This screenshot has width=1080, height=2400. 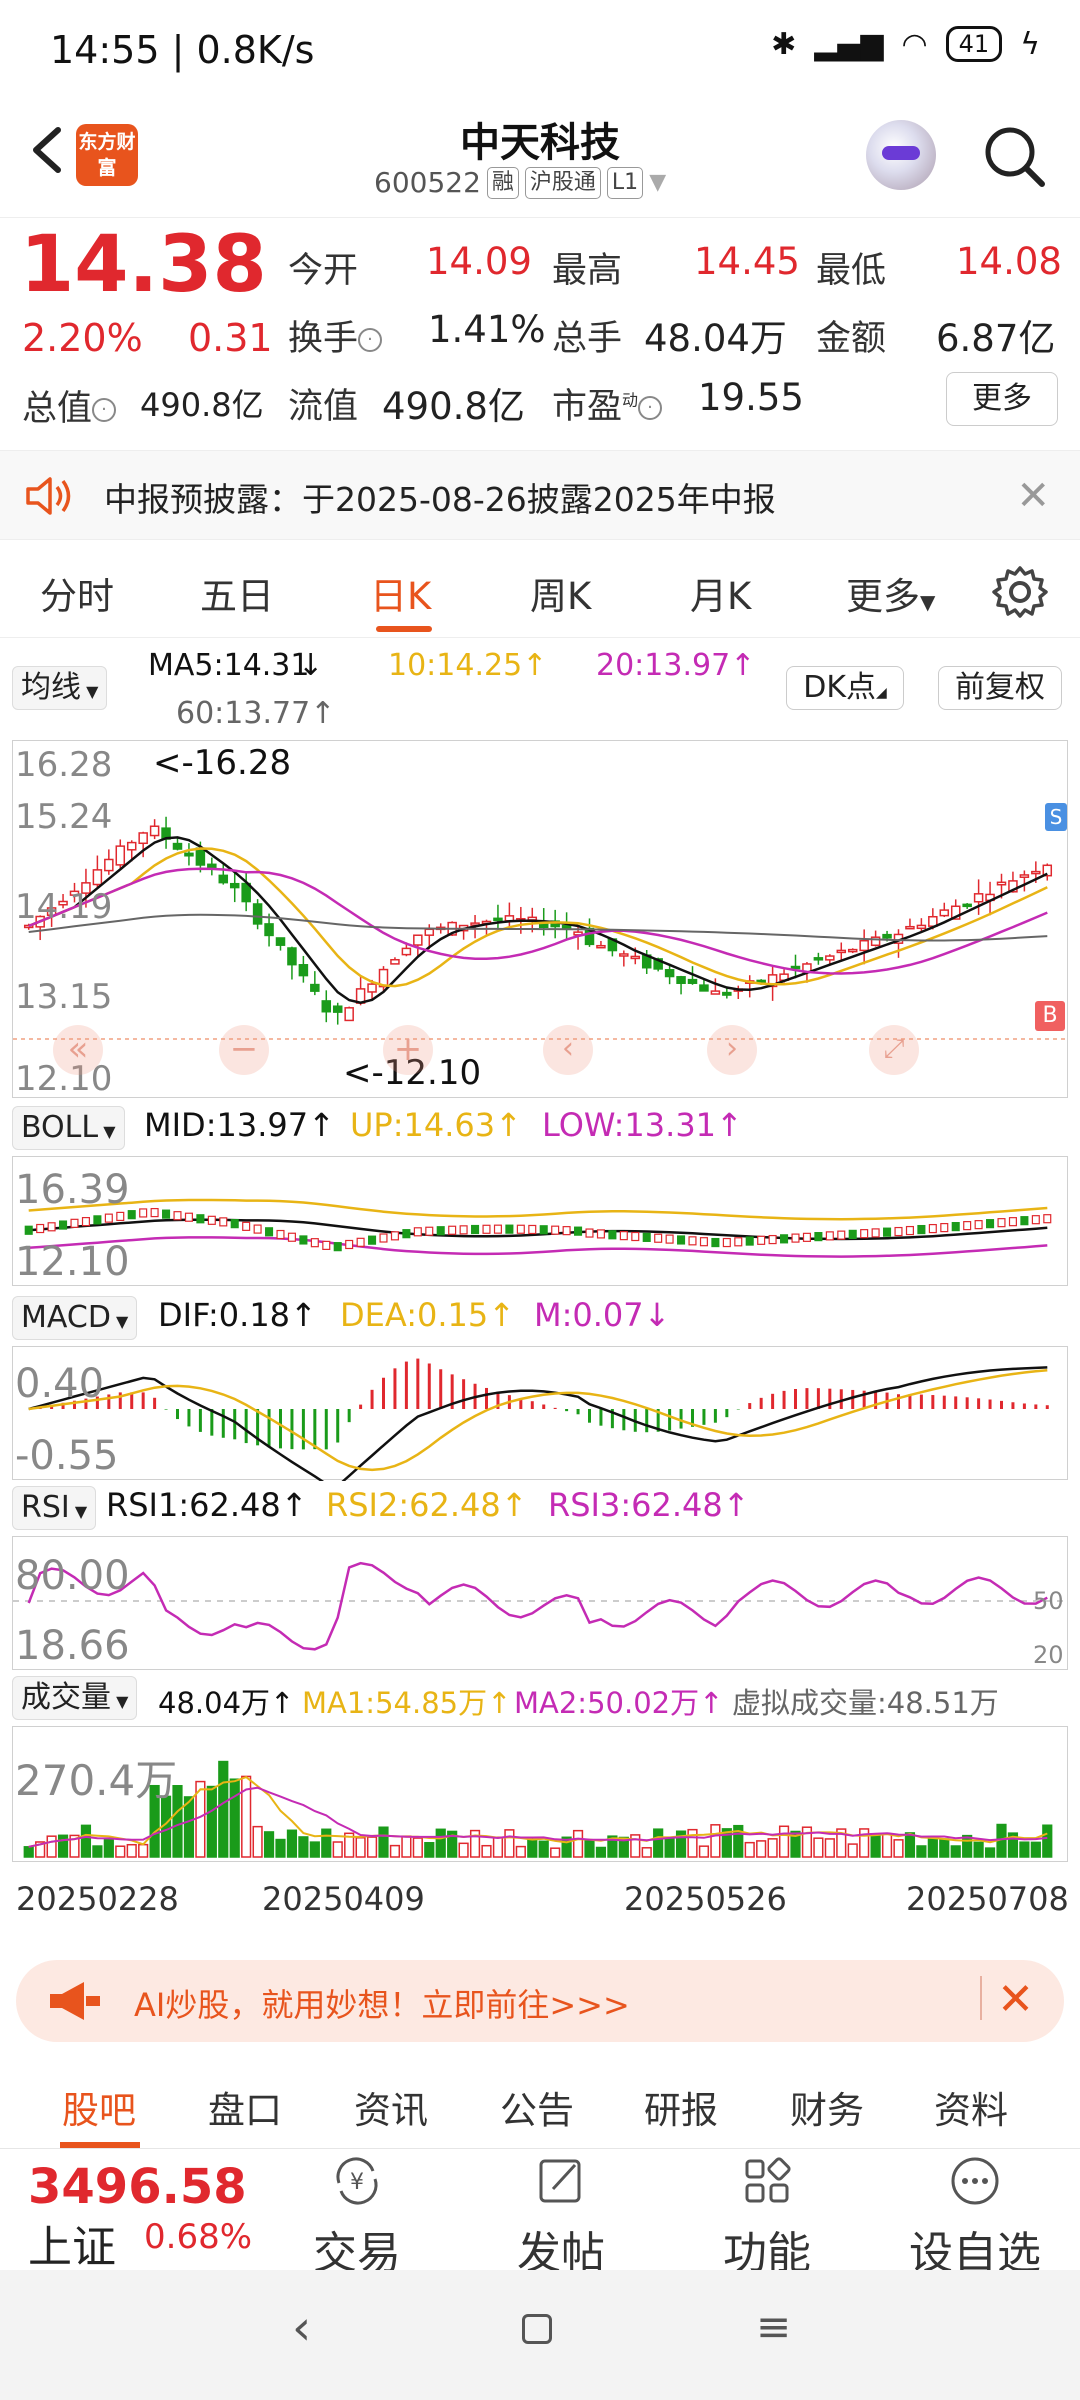 I want to click on tab-announcement: 公告, so click(x=537, y=2107).